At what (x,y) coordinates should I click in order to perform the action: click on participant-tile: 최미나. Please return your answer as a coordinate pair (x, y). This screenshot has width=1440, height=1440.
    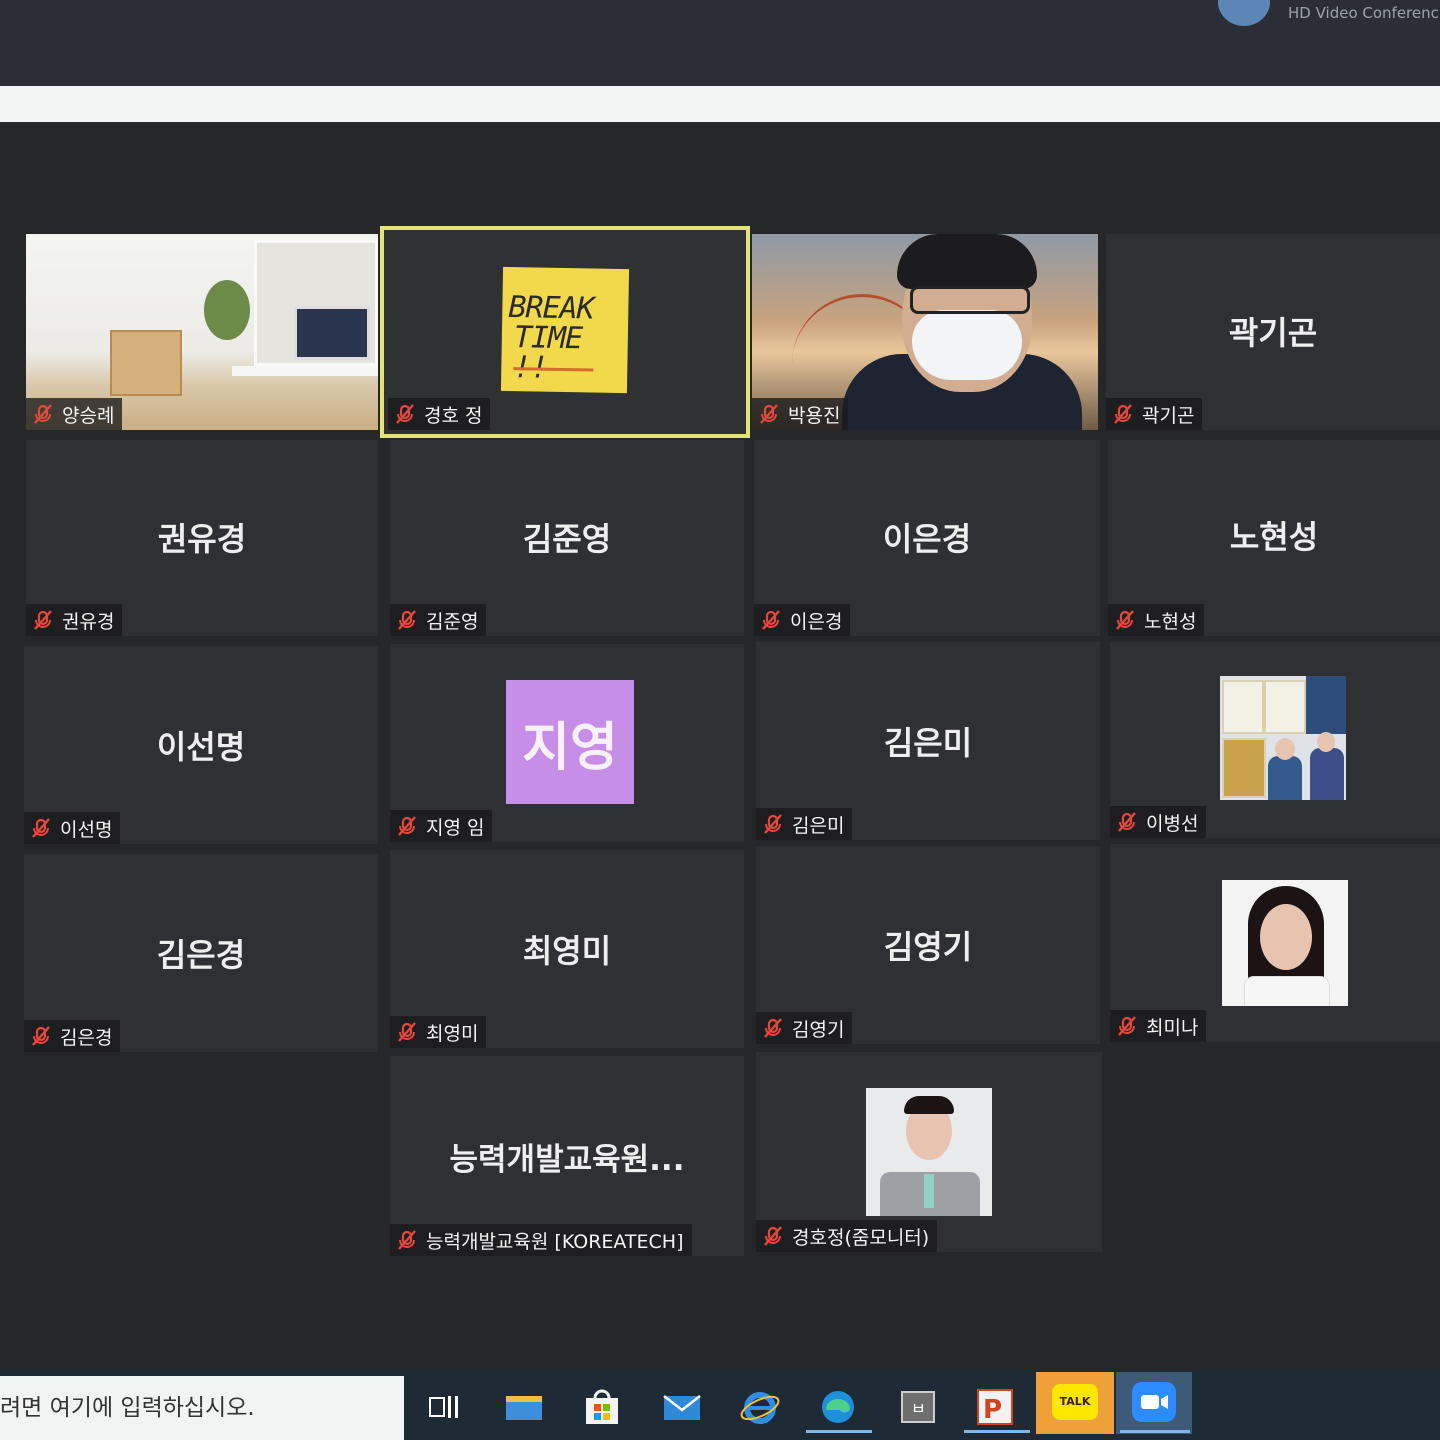
    Looking at the image, I should click on (1275, 943).